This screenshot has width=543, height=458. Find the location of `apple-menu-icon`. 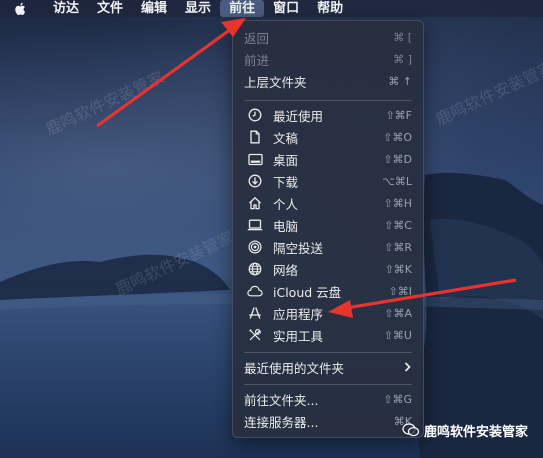

apple-menu-icon is located at coordinates (20, 8).